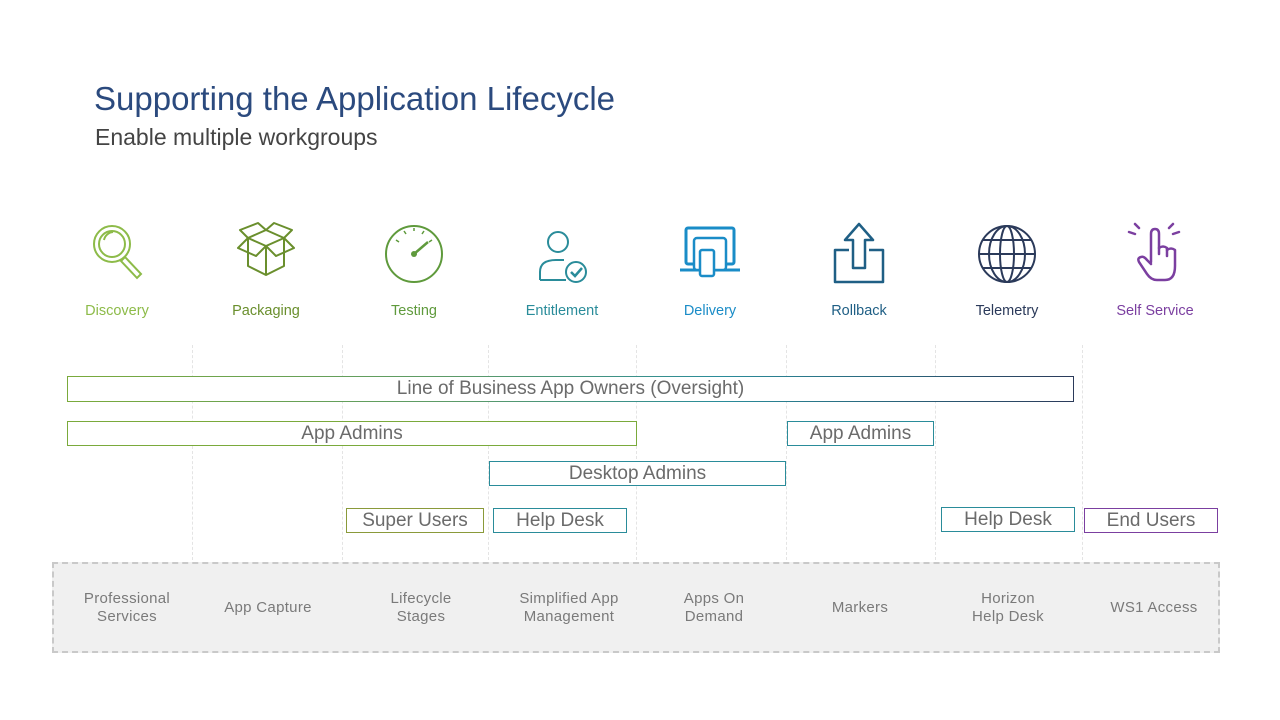  Describe the element at coordinates (1007, 311) in the screenshot. I see `stage-label: Telemetry` at that location.